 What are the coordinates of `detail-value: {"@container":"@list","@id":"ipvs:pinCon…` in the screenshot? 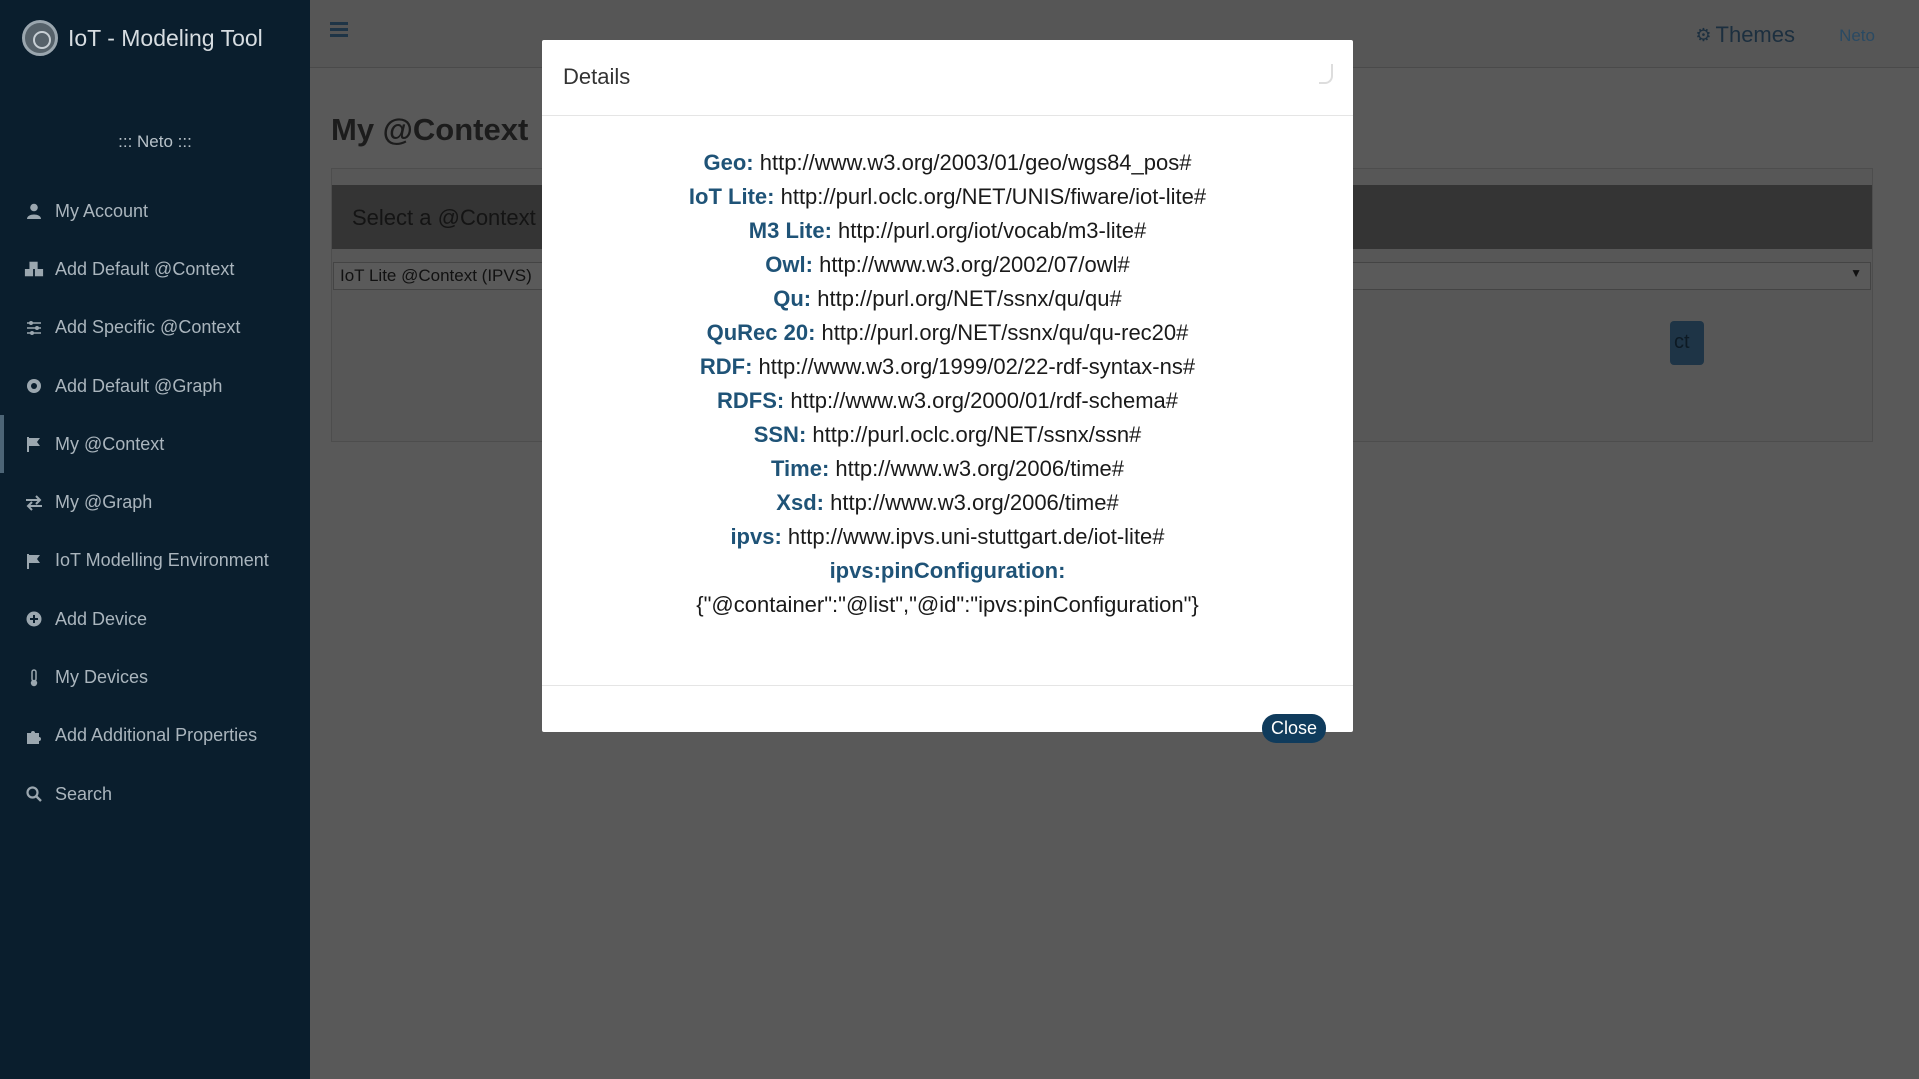 It's located at (947, 604).